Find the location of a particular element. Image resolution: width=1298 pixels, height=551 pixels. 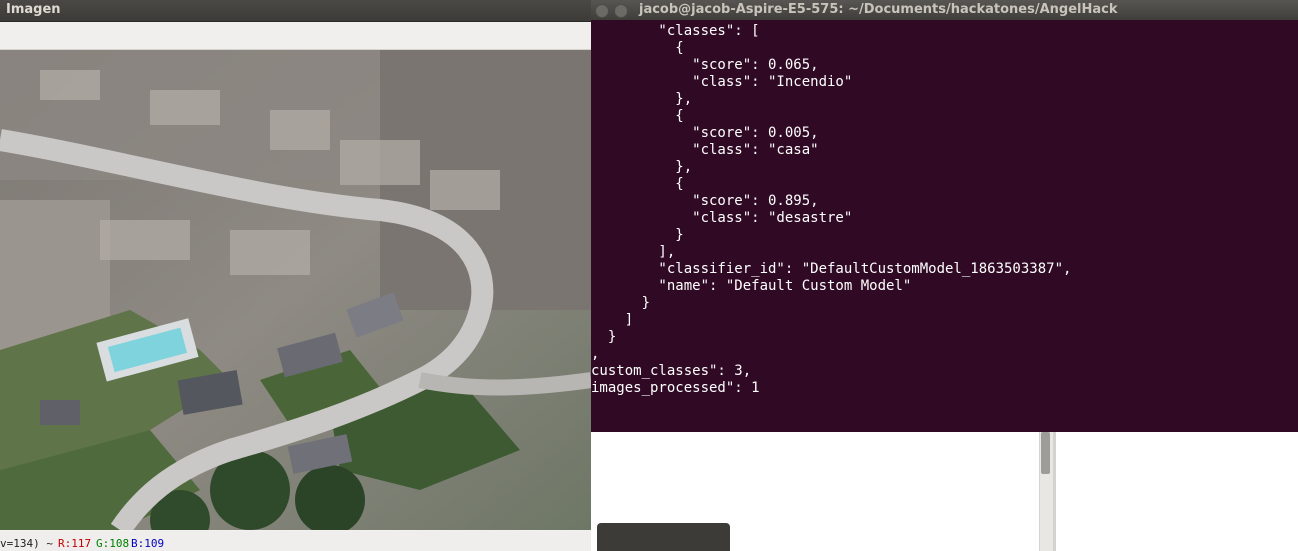

terminal-line: "score": 0.065, is located at coordinates (705, 65).